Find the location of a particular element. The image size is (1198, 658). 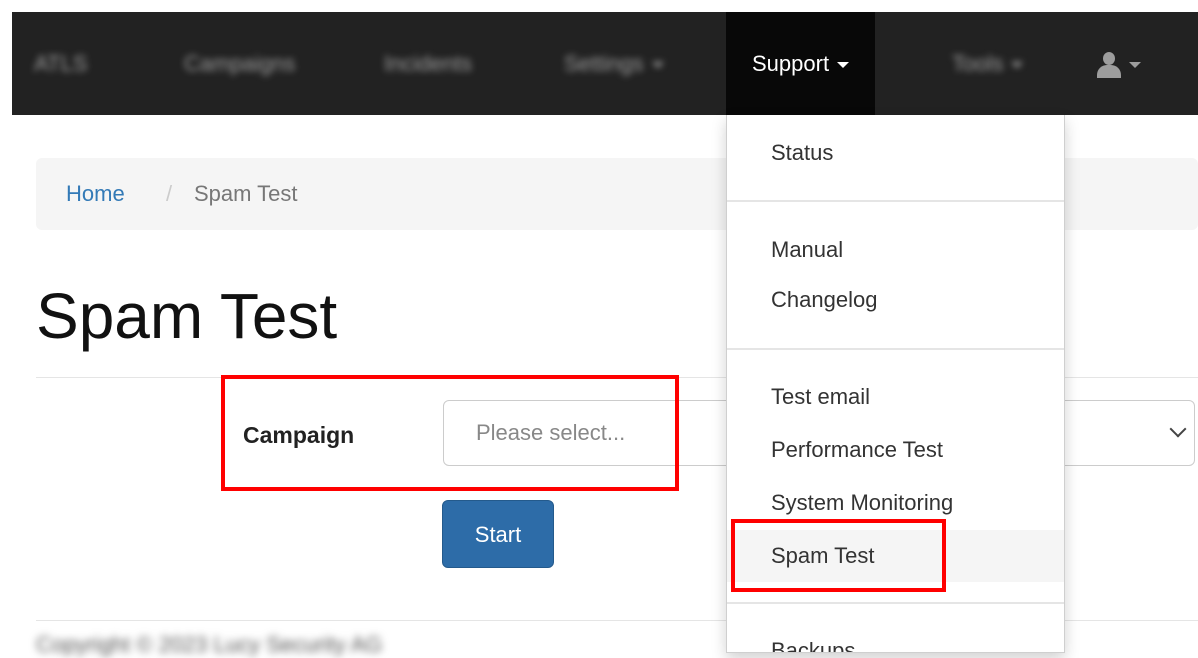

breadcrumb-current: Spam Test is located at coordinates (246, 193).